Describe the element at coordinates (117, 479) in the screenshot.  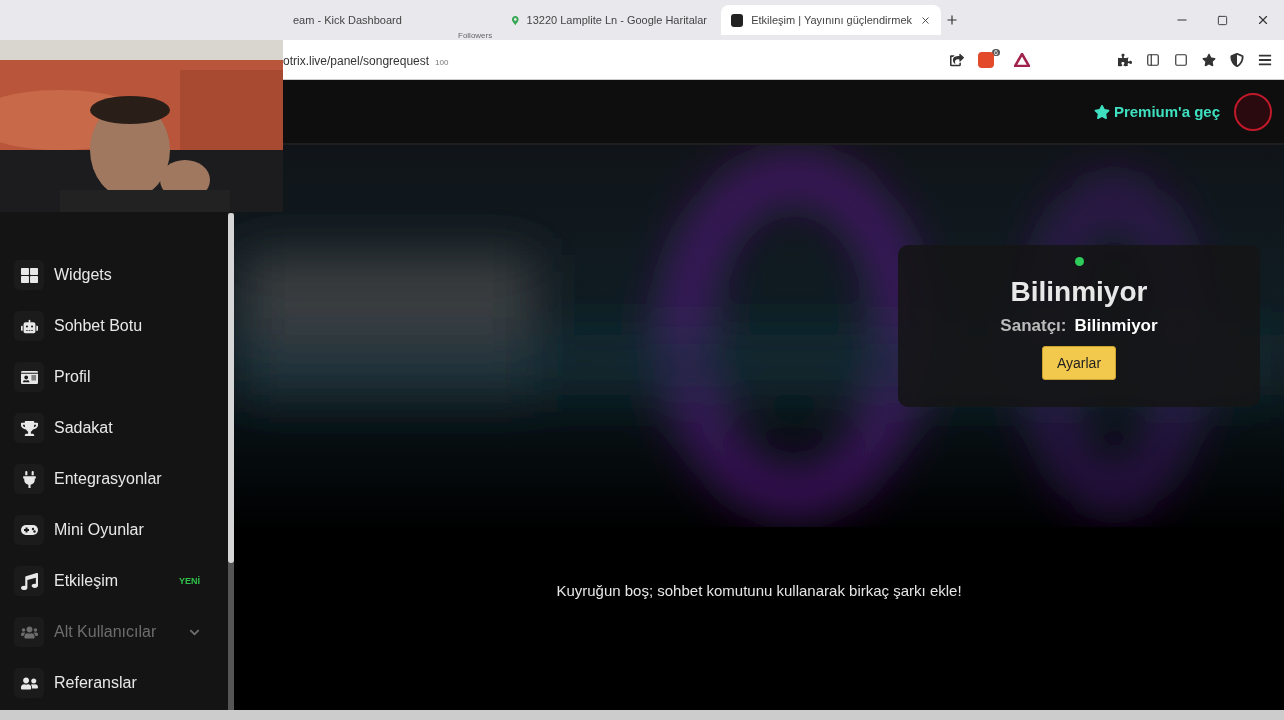
I see `sidebar-item: Entegrasyonlar` at that location.